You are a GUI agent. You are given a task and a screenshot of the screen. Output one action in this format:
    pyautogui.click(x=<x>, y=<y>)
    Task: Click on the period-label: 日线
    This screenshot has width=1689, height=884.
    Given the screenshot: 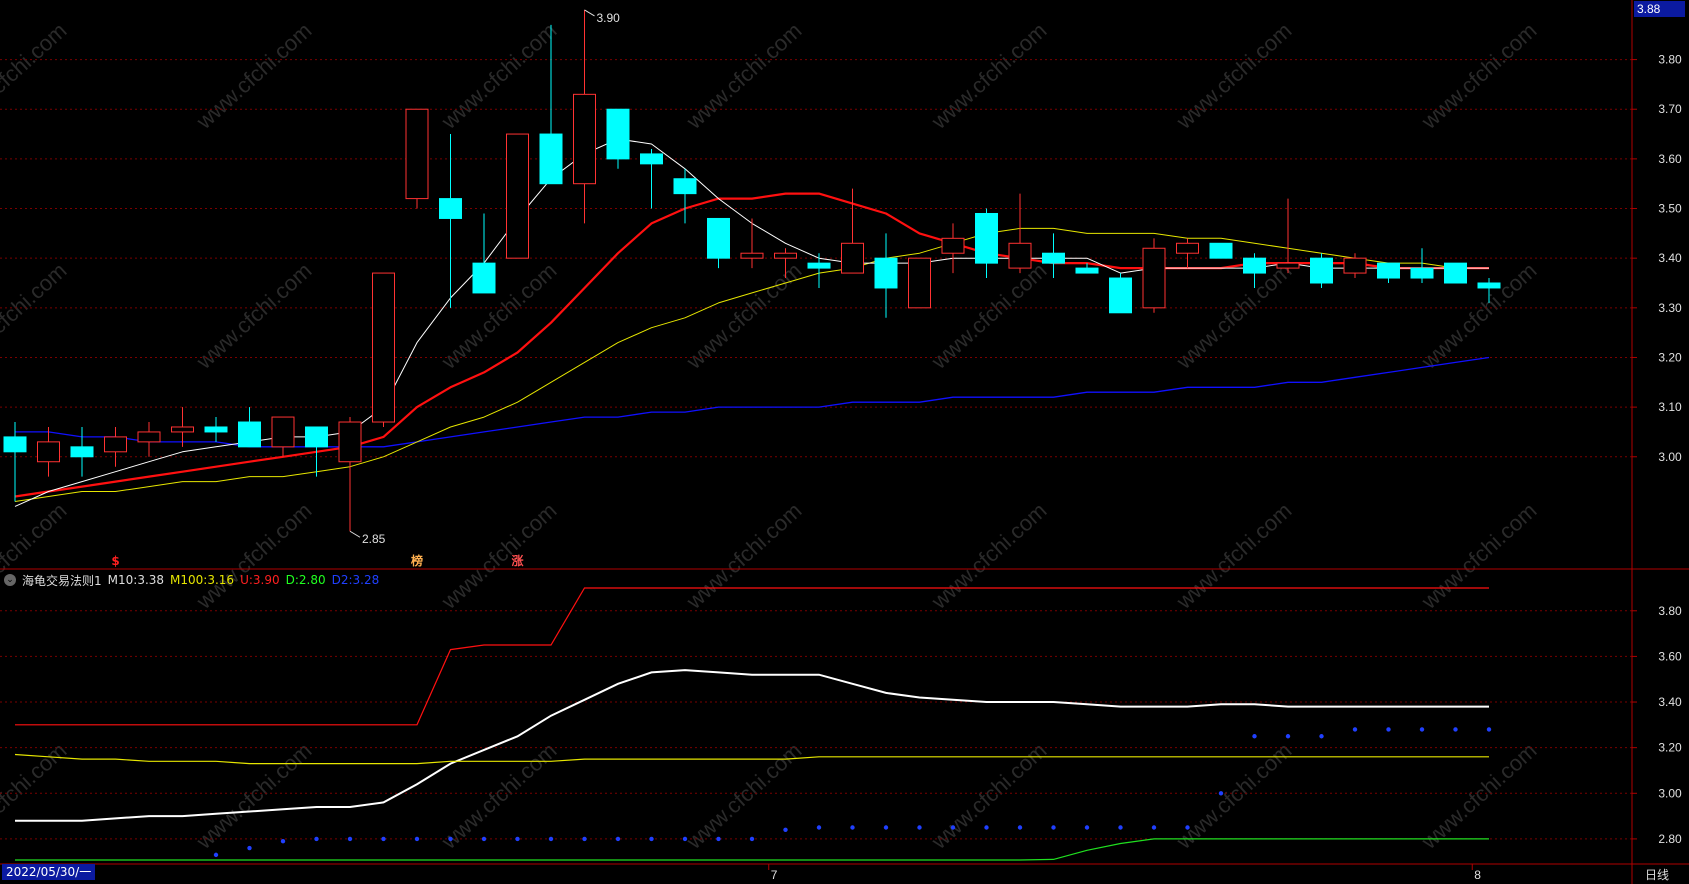 What is the action you would take?
    pyautogui.click(x=1657, y=874)
    